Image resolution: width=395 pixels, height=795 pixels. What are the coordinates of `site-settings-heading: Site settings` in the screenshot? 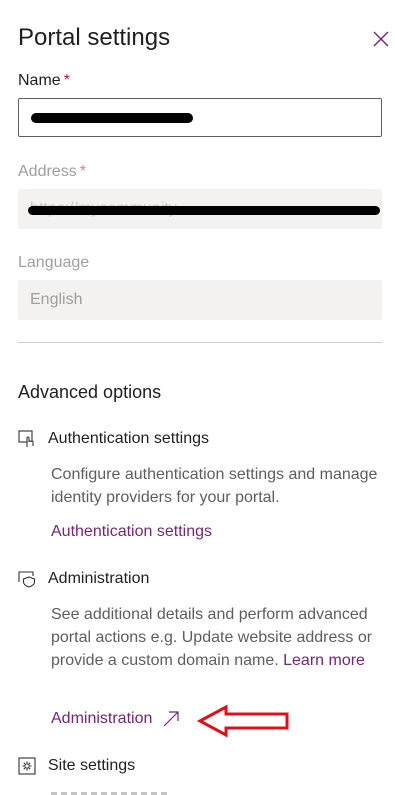 It's located at (76, 766).